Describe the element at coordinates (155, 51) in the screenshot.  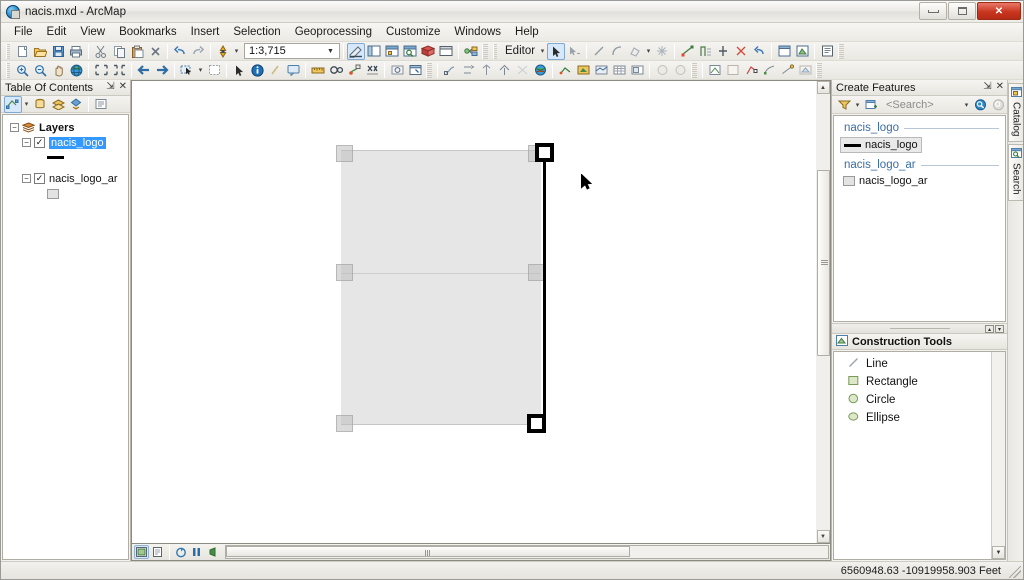
I see `delete-button` at that location.